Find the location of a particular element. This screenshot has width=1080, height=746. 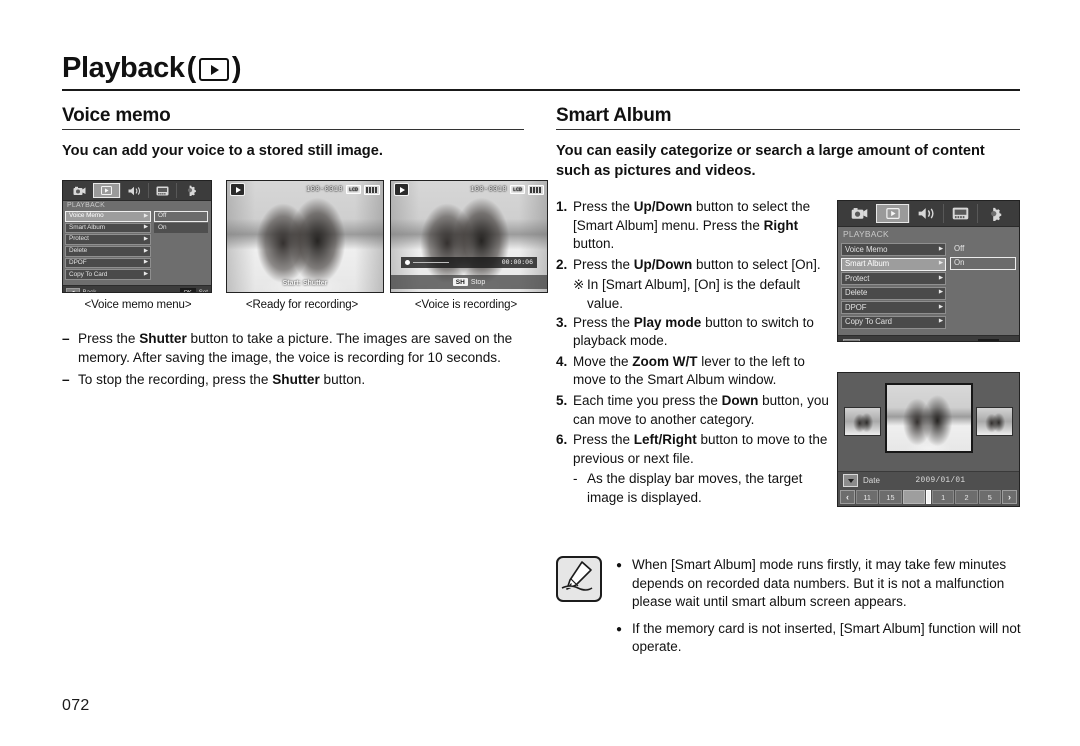

page-number: 072 is located at coordinates (76, 705).